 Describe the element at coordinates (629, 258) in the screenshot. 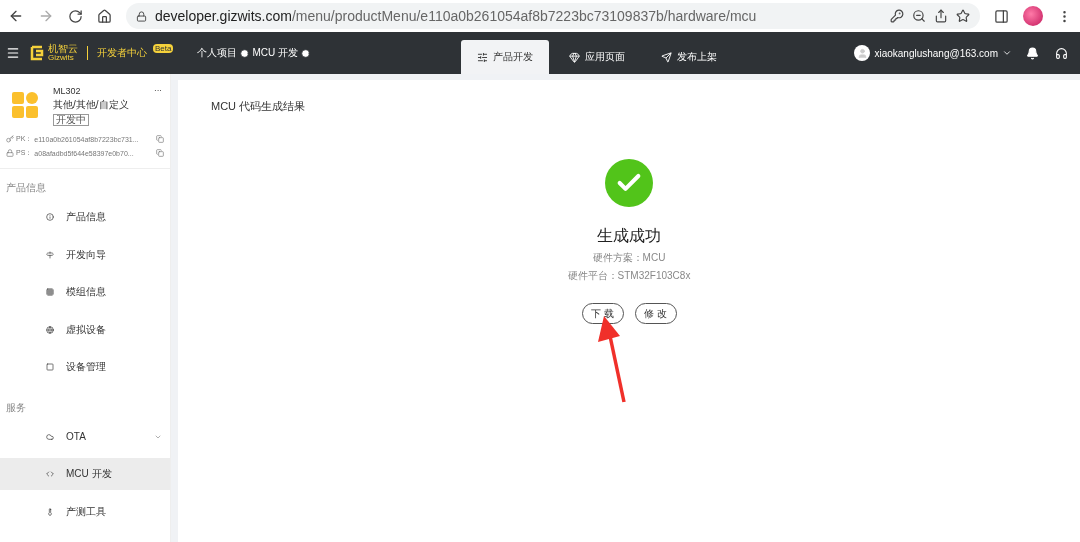

I see `result-detail: 硬件方案：MCU` at that location.